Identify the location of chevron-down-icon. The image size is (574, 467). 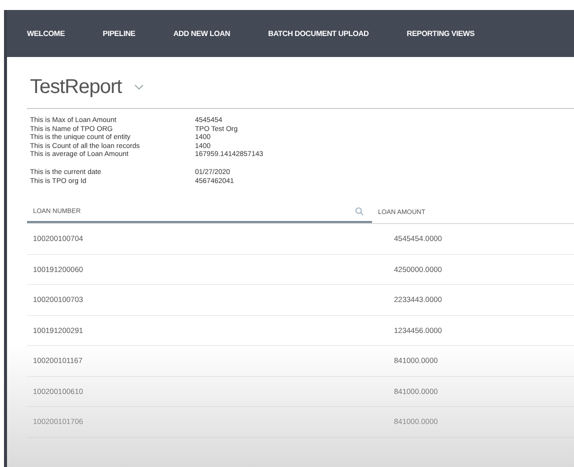
(139, 87).